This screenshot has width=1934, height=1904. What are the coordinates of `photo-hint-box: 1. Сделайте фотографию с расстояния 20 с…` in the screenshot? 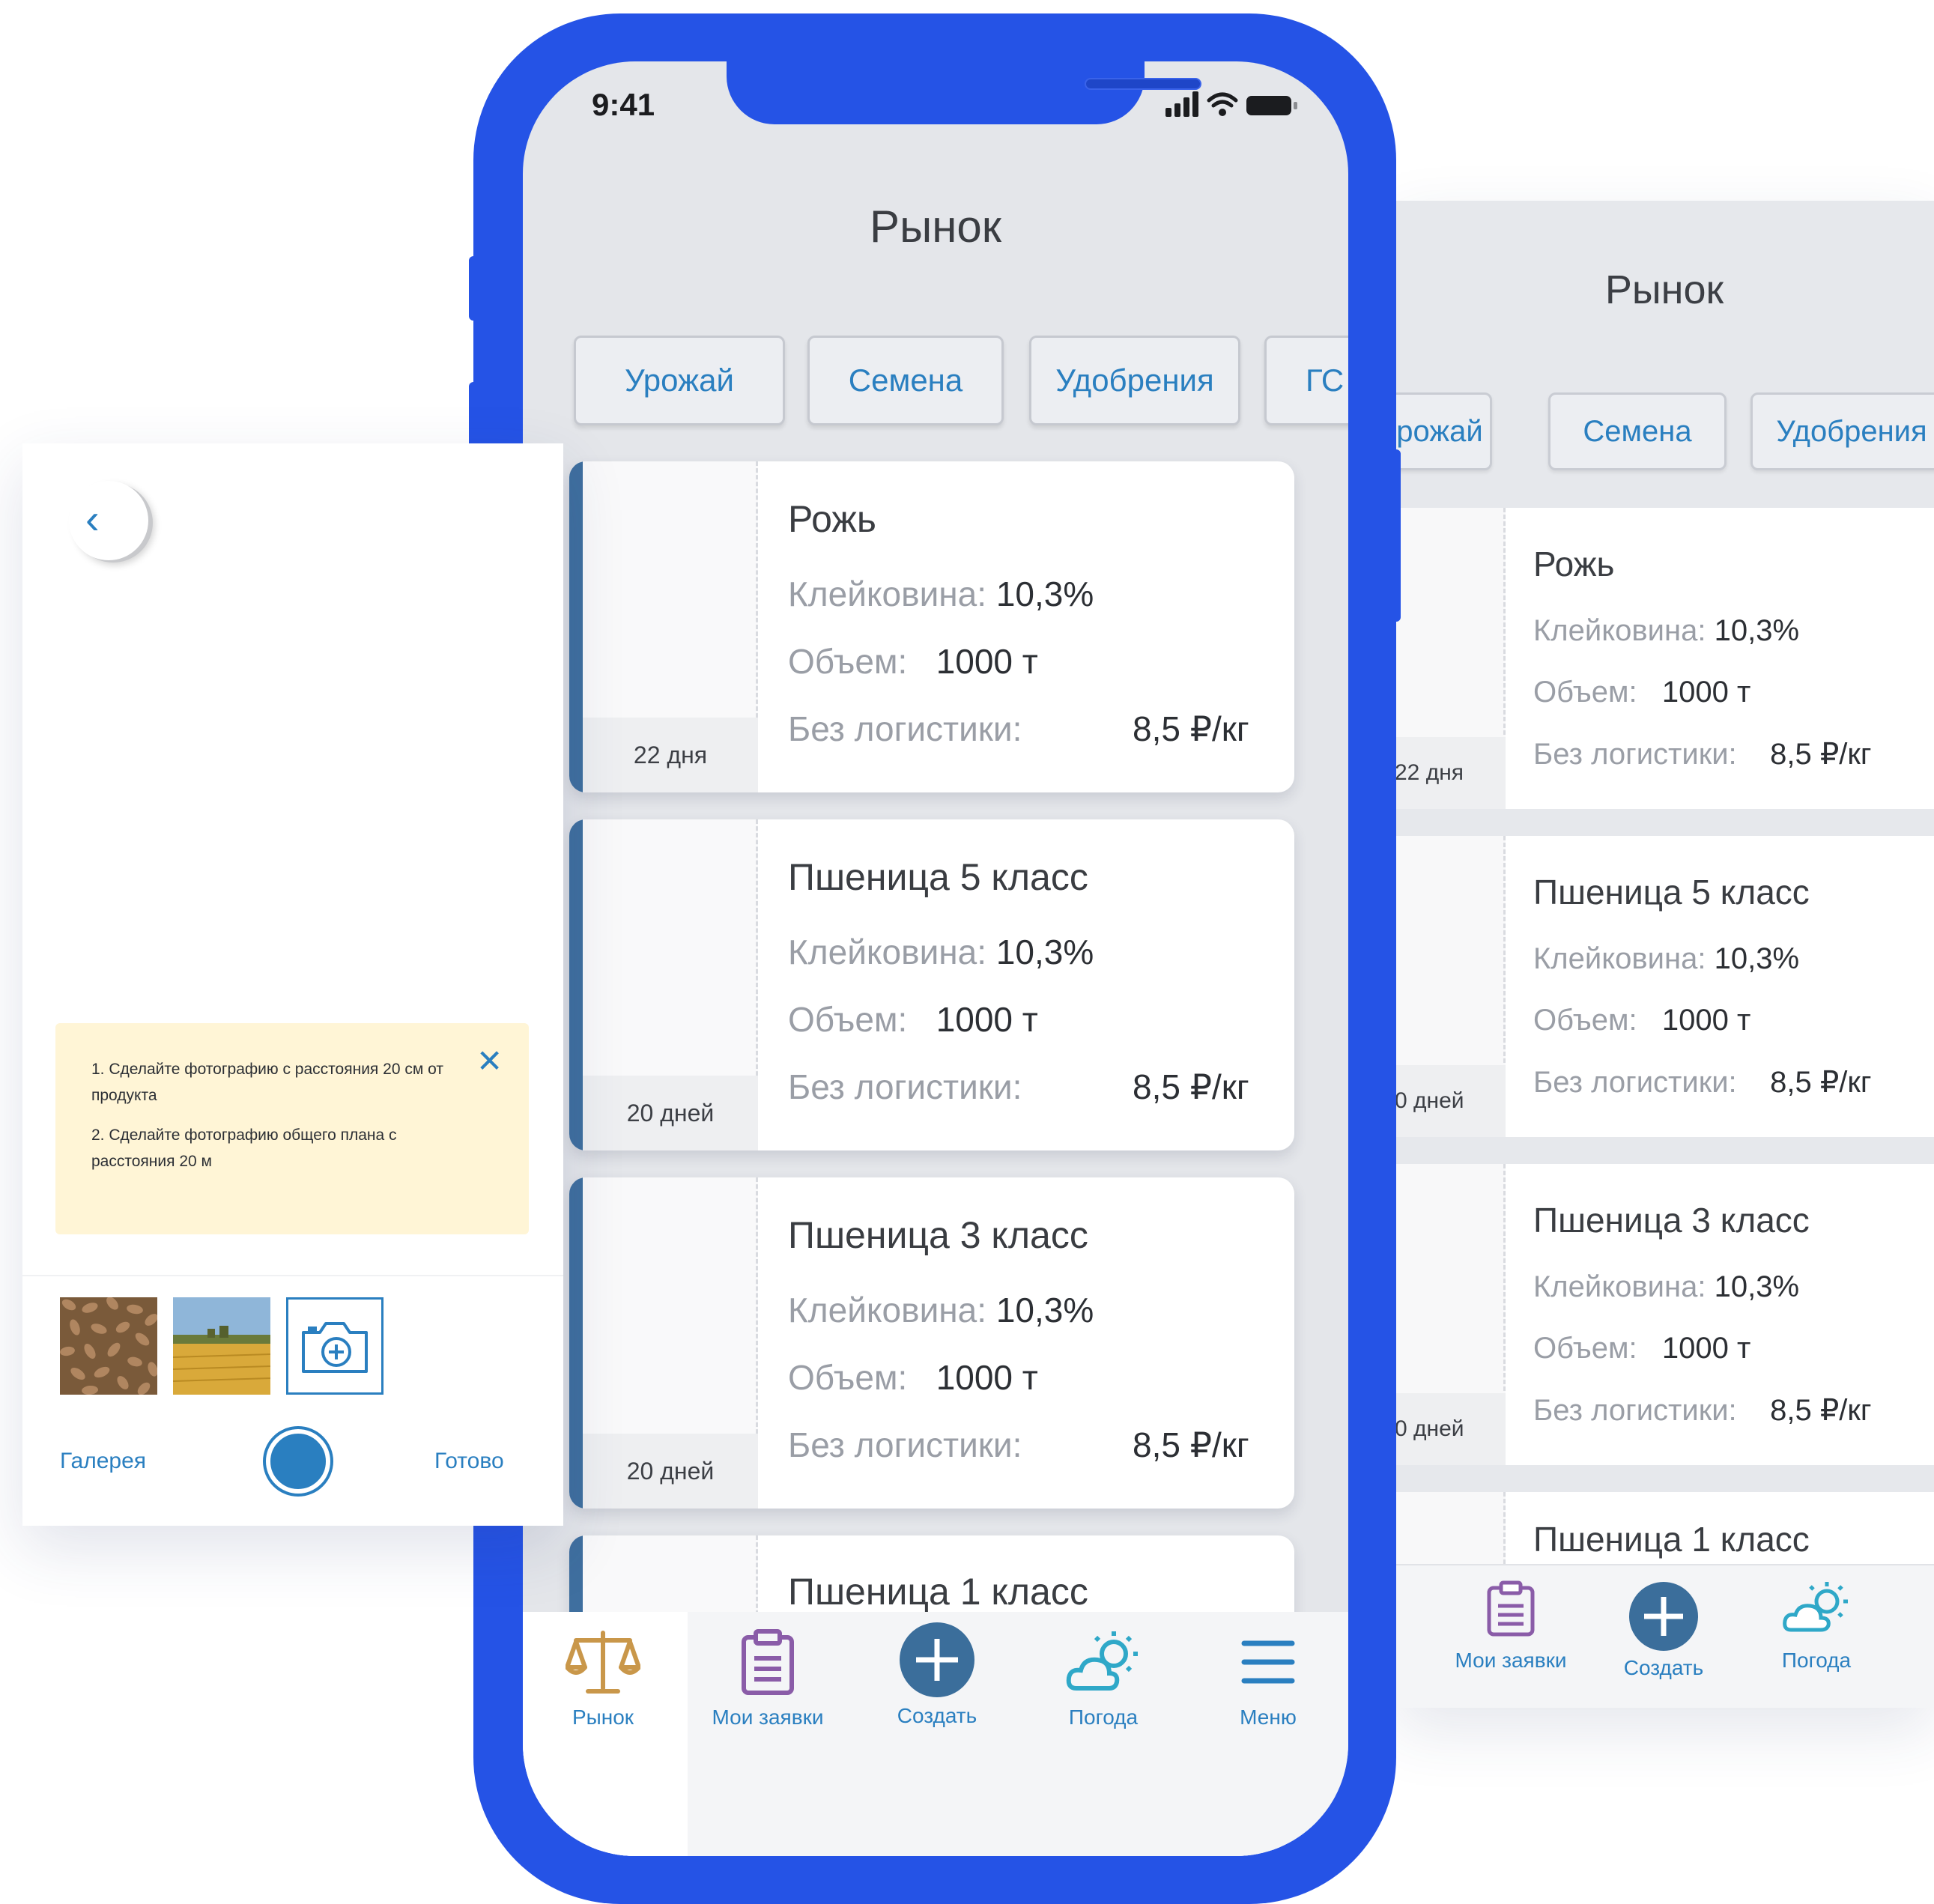 It's located at (292, 1128).